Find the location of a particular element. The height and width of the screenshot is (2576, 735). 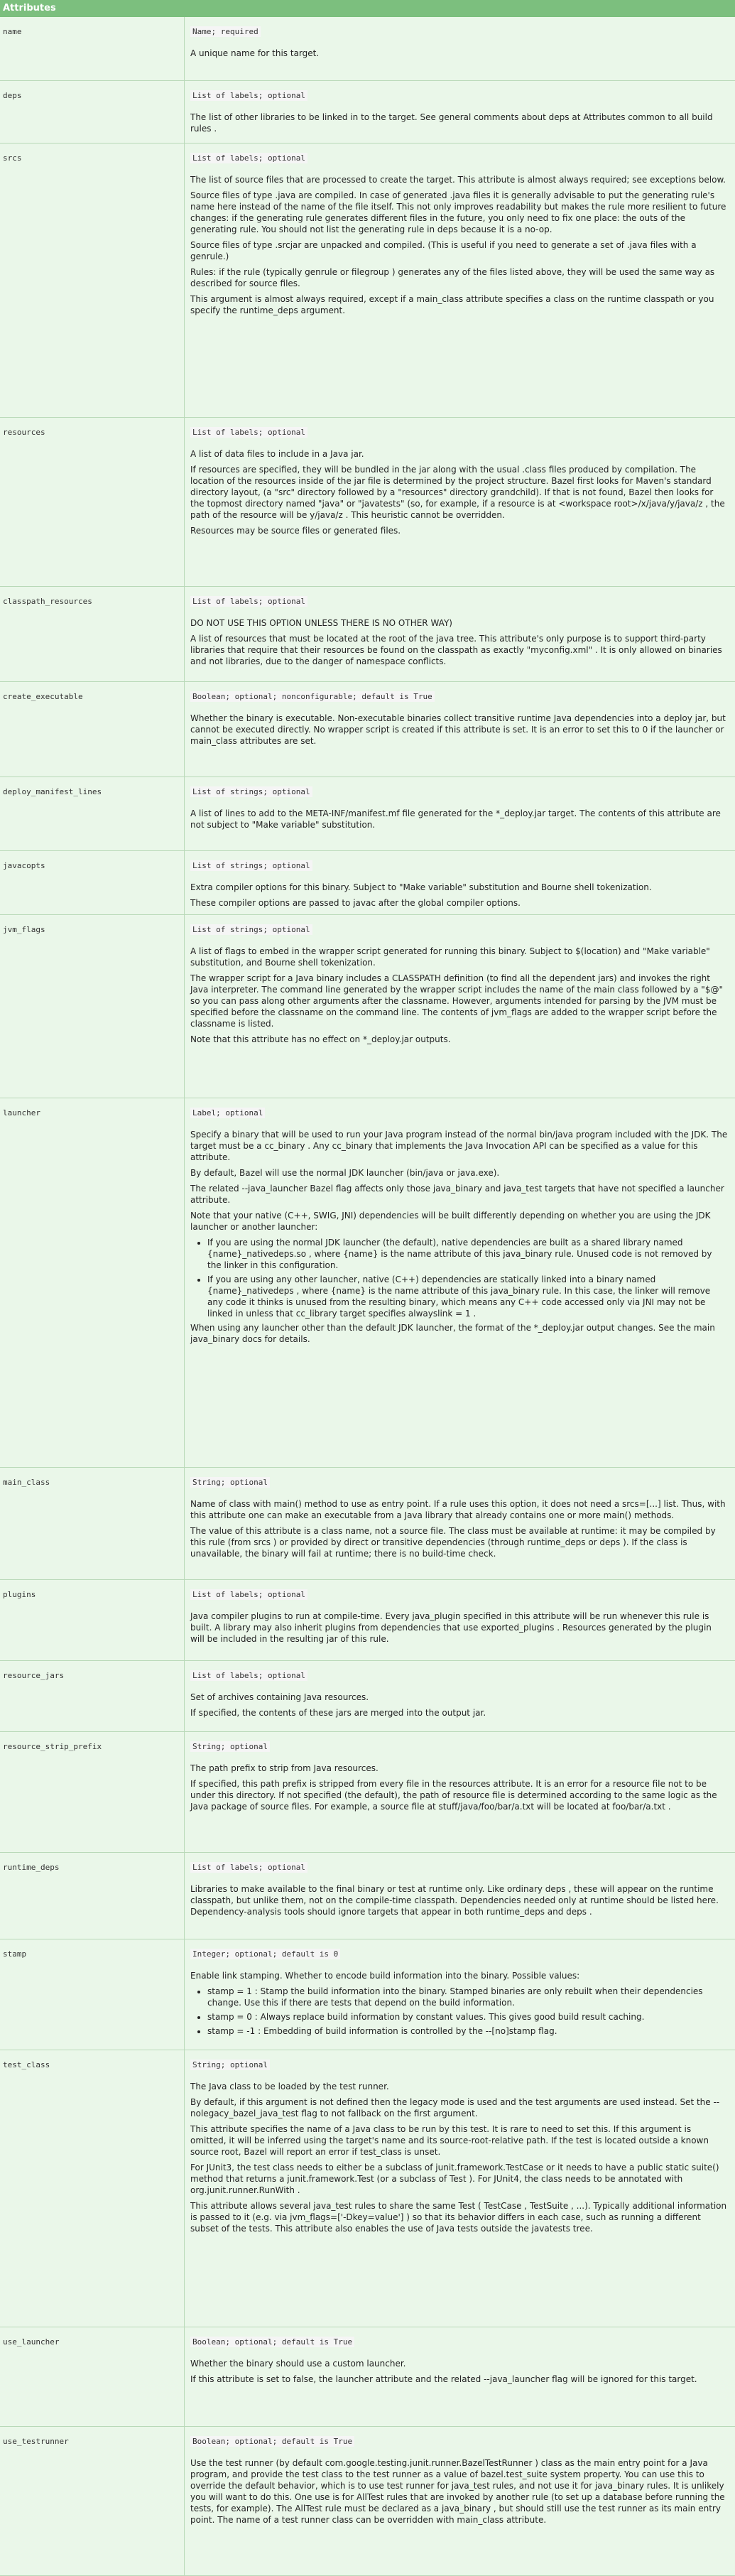

attribute-type: Name; required is located at coordinates (225, 31).